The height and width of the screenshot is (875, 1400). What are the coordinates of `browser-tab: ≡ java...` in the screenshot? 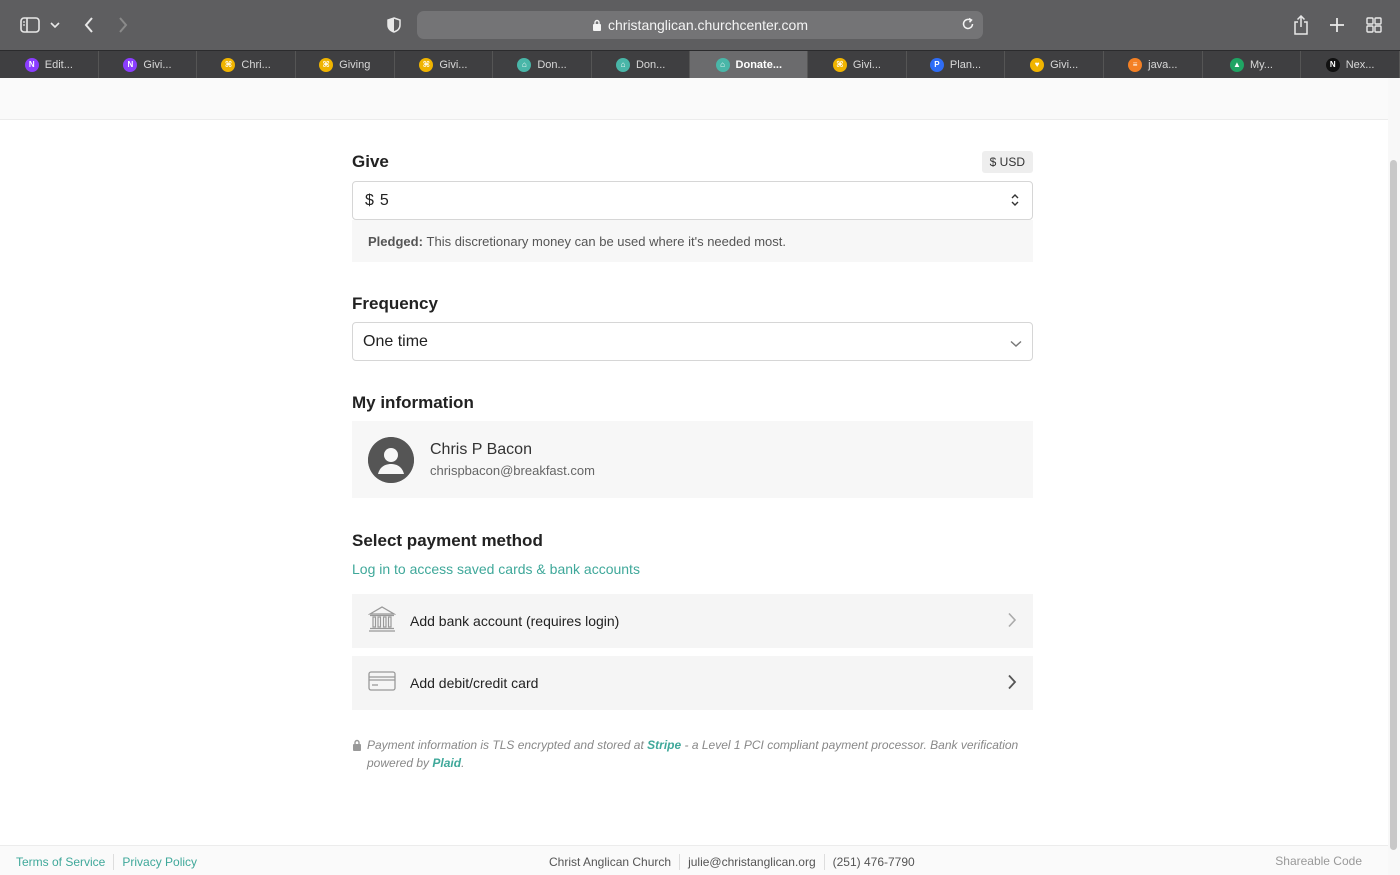 It's located at (1153, 64).